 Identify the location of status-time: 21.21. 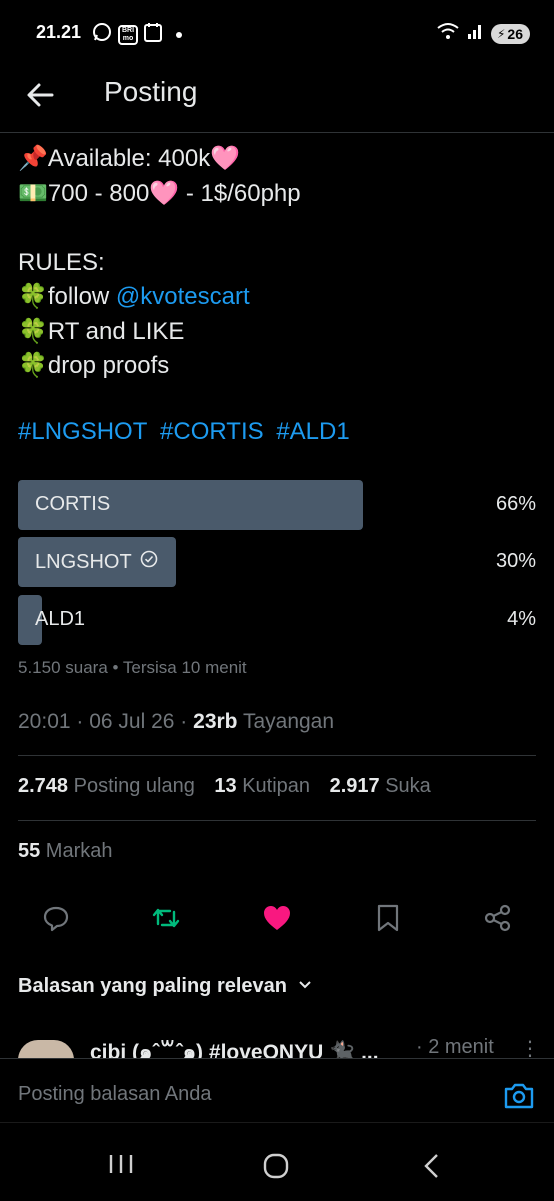
(59, 32).